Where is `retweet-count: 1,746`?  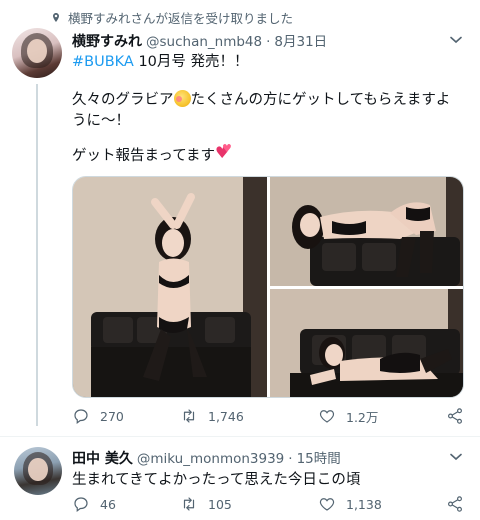
retweet-count: 1,746 is located at coordinates (226, 416).